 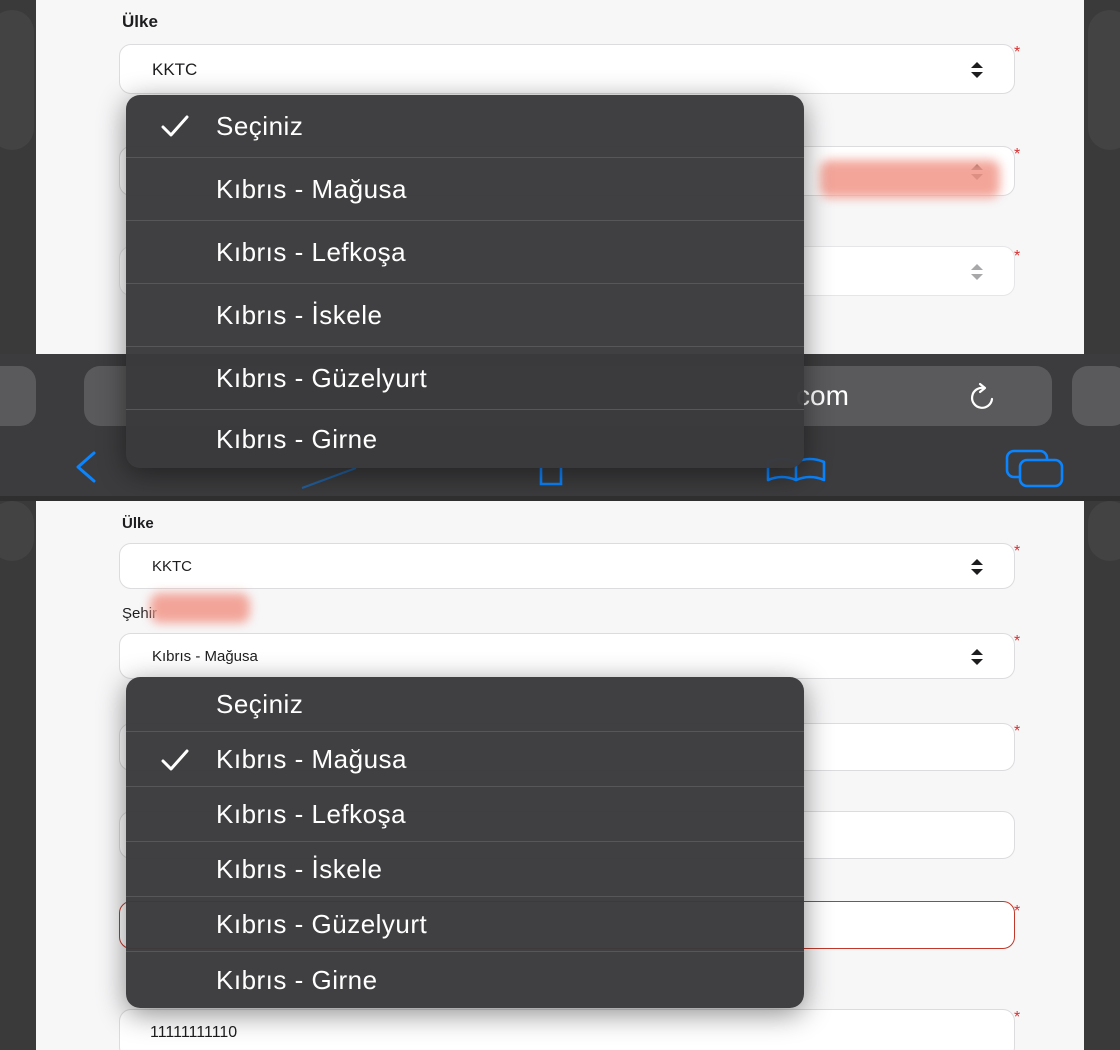 I want to click on phone-value: 11111111110, so click(x=194, y=1032).